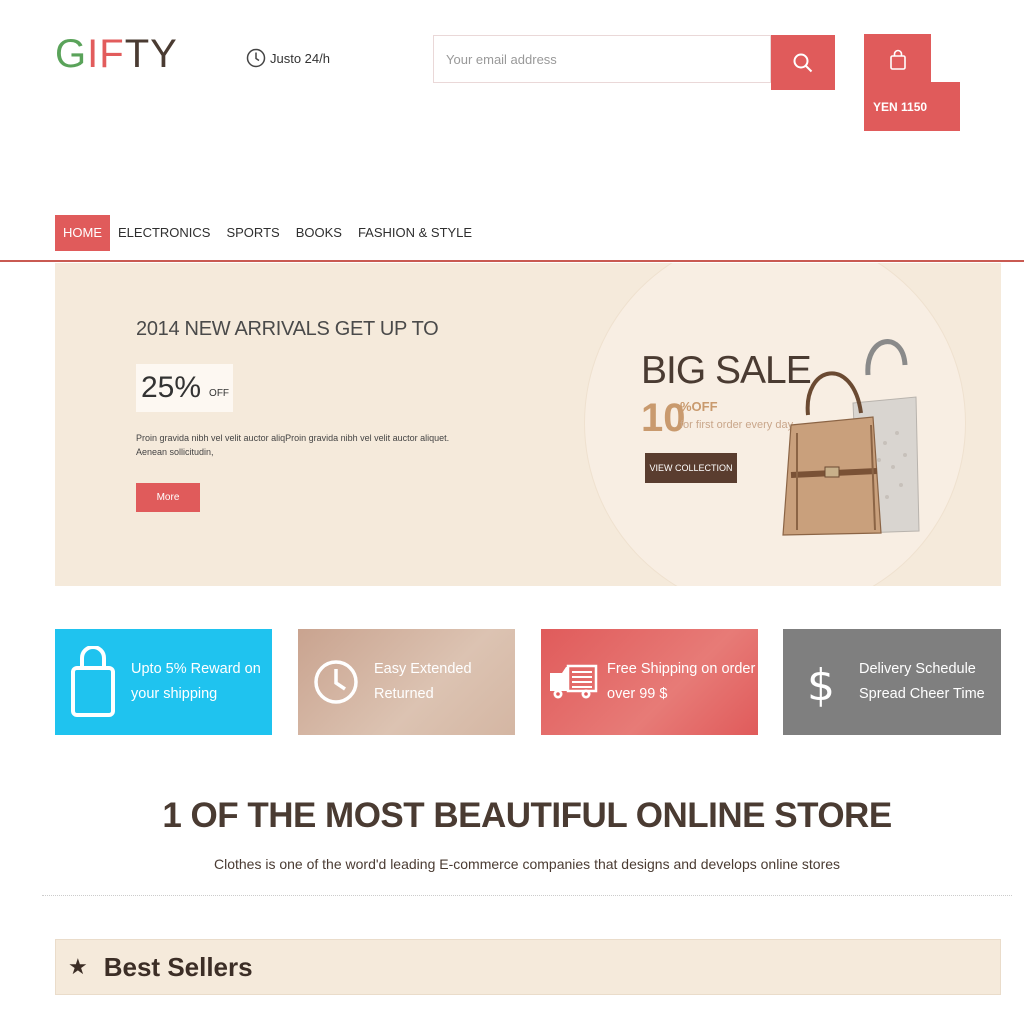 The image size is (1024, 1024). Describe the element at coordinates (112, 54) in the screenshot. I see `logo-letter-f: F` at that location.